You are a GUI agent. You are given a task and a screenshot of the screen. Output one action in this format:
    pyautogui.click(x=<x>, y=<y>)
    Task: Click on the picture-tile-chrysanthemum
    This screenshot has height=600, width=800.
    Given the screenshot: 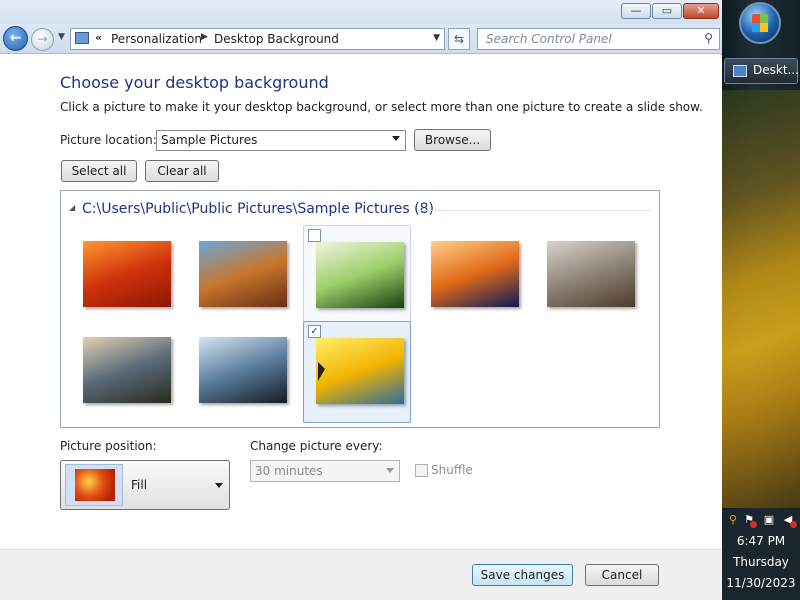 What is the action you would take?
    pyautogui.click(x=125, y=276)
    